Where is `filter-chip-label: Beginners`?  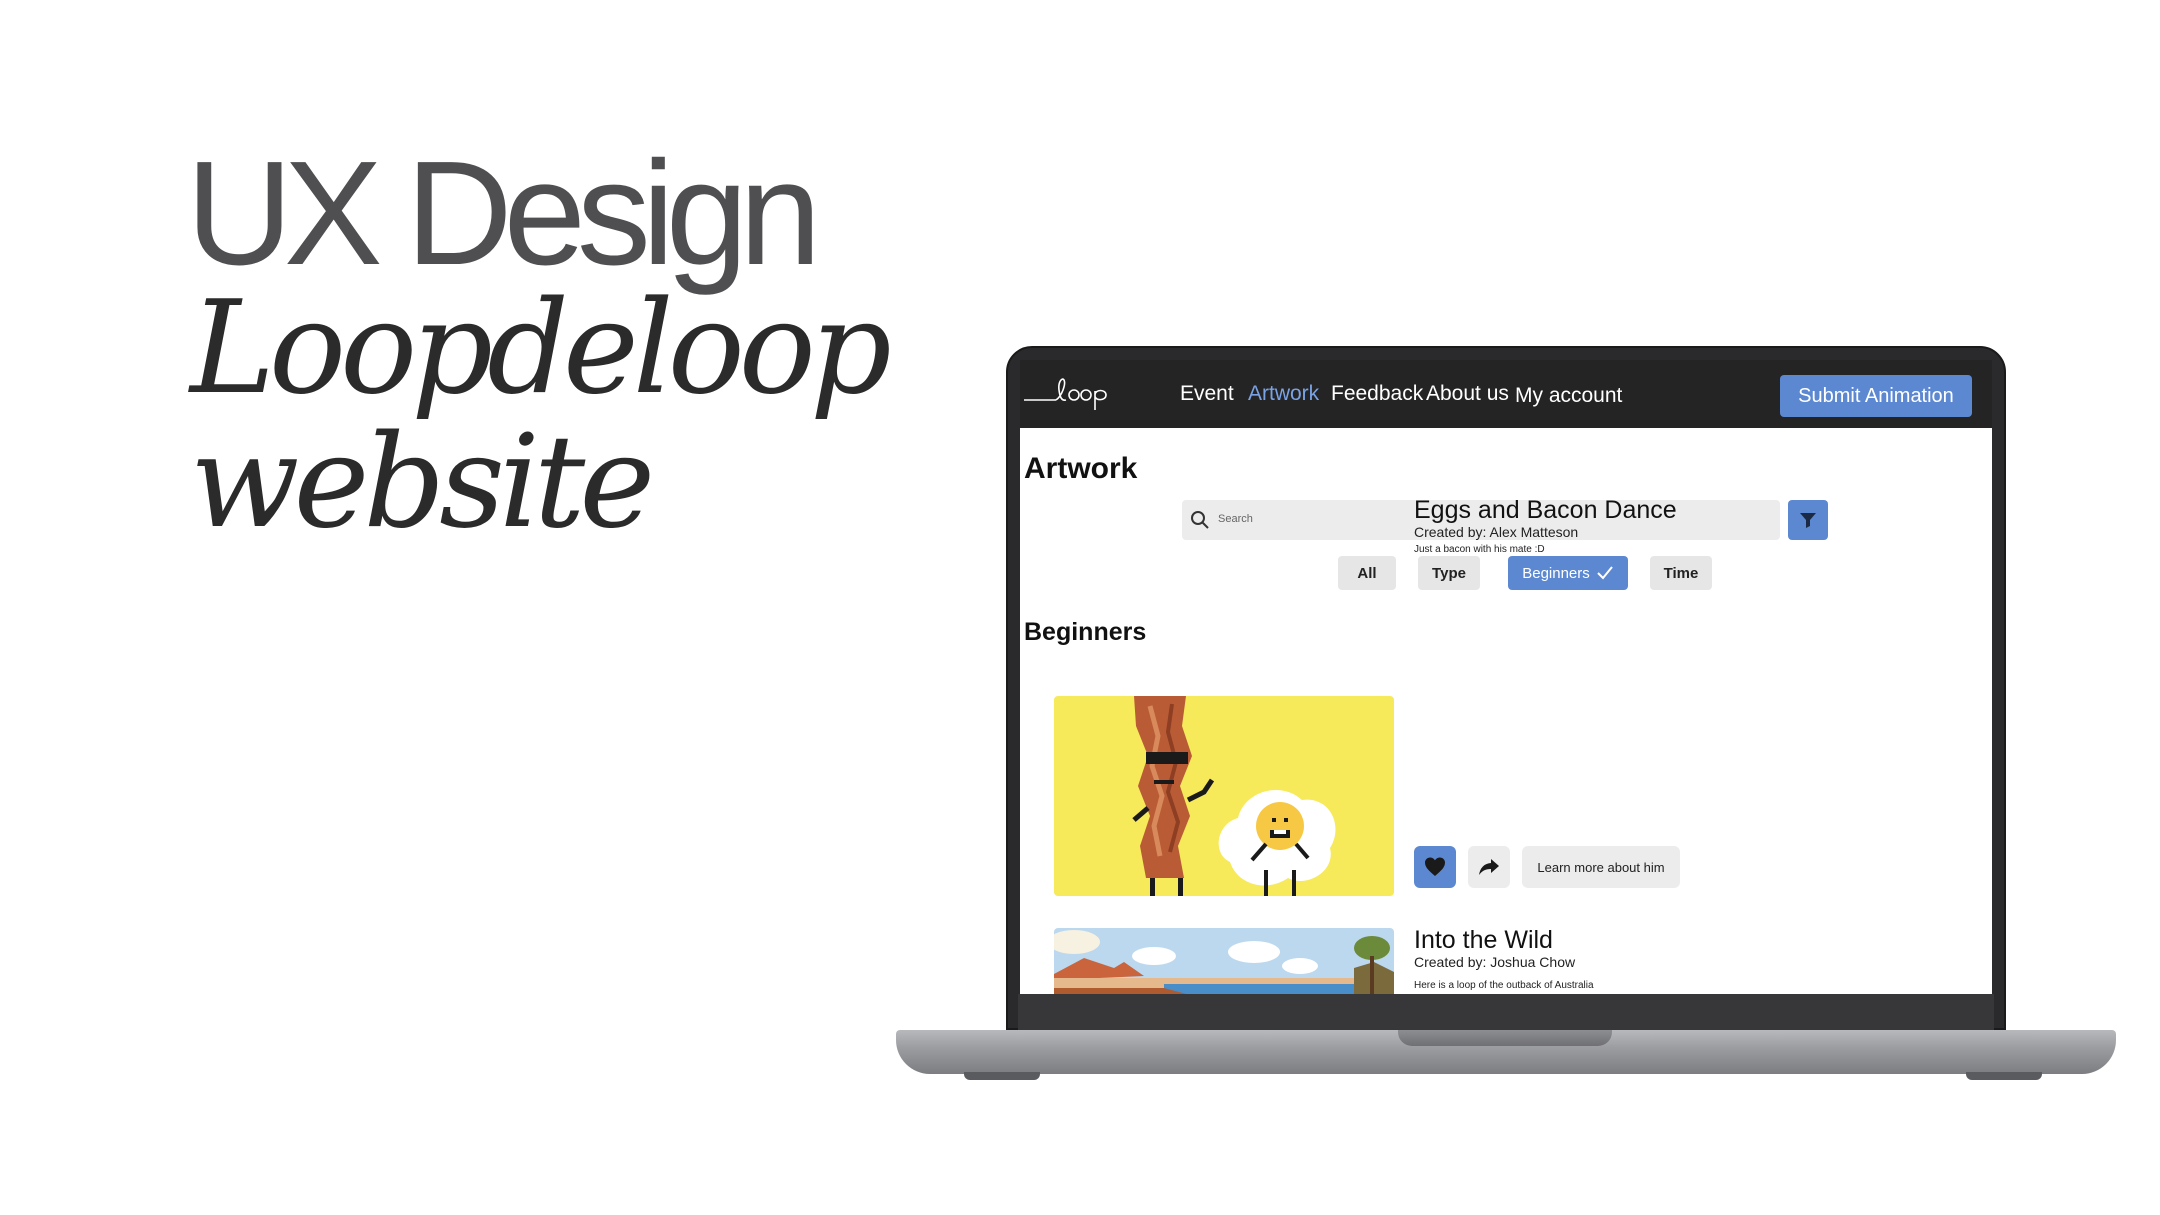
filter-chip-label: Beginners is located at coordinates (1556, 573).